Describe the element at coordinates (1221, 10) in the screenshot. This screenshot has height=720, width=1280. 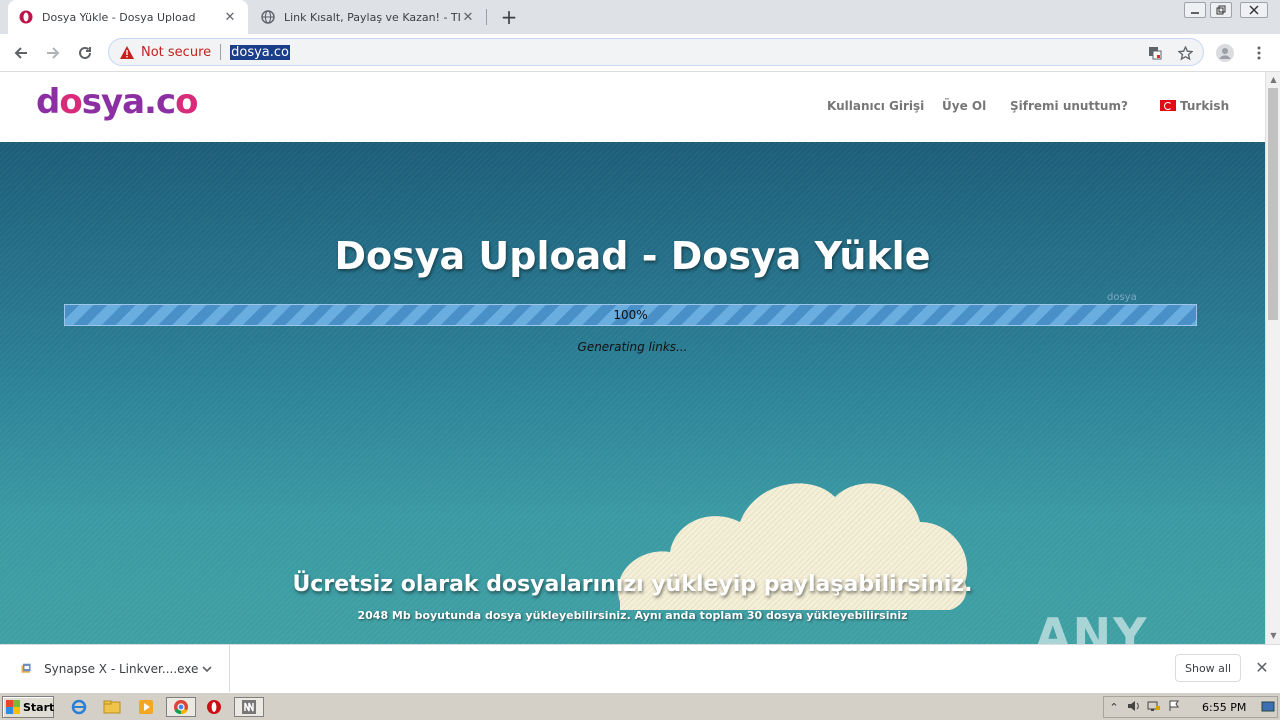
I see `restore-icon` at that location.